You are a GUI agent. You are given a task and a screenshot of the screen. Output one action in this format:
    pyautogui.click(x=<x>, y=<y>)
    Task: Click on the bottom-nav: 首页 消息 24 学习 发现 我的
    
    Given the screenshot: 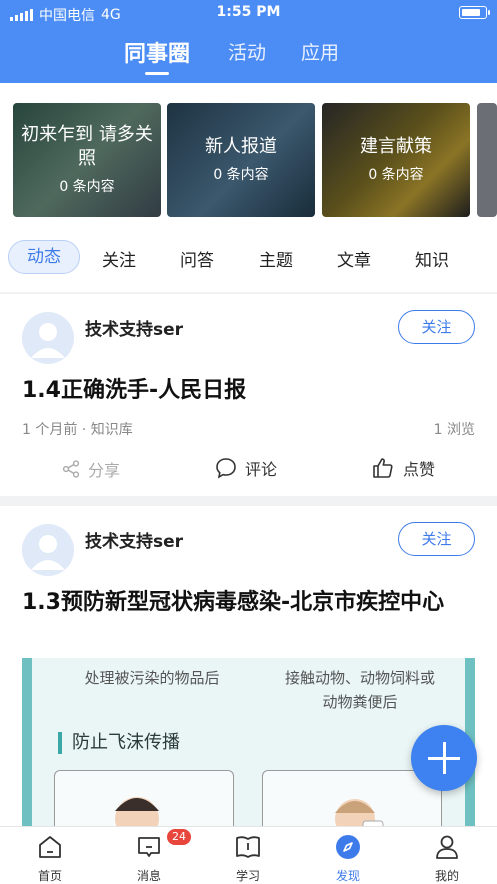 What is the action you would take?
    pyautogui.click(x=248, y=854)
    